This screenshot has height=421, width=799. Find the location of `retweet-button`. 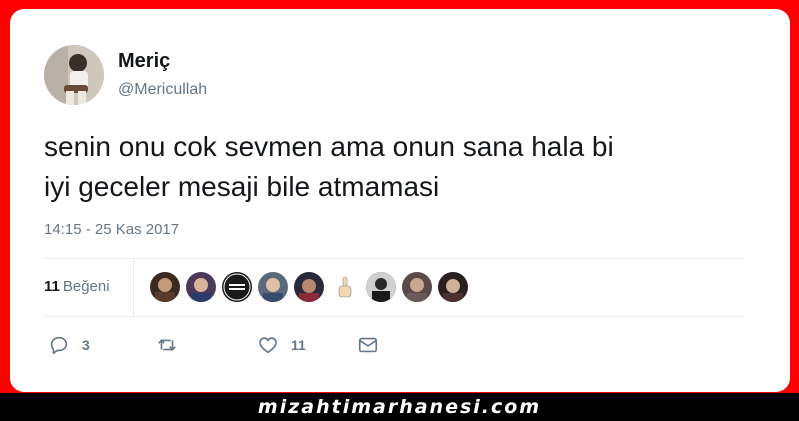

retweet-button is located at coordinates (173, 345).